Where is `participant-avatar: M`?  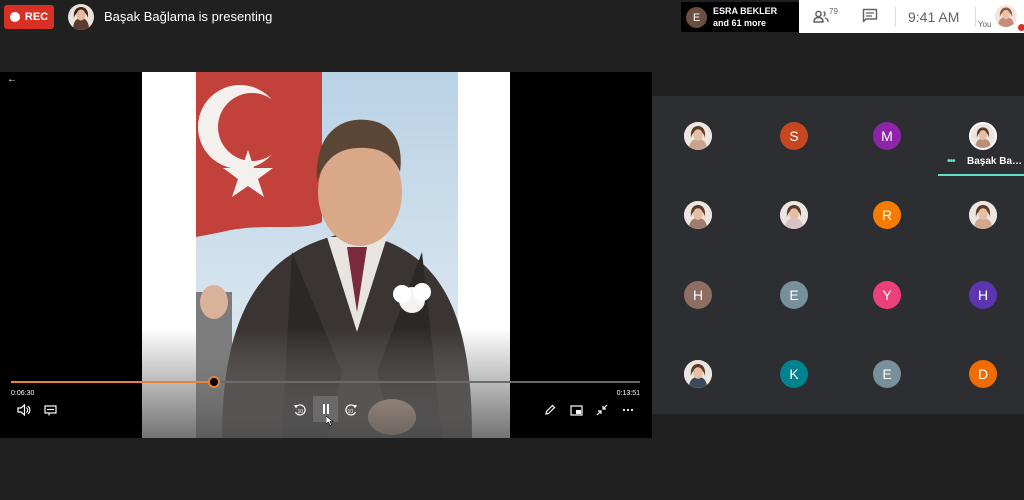
participant-avatar: M is located at coordinates (887, 136).